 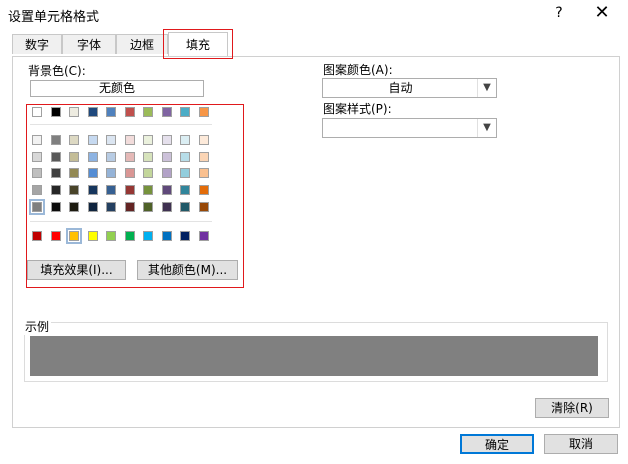 I want to click on pattern-color-label: 图案颜色(A):, so click(x=358, y=70).